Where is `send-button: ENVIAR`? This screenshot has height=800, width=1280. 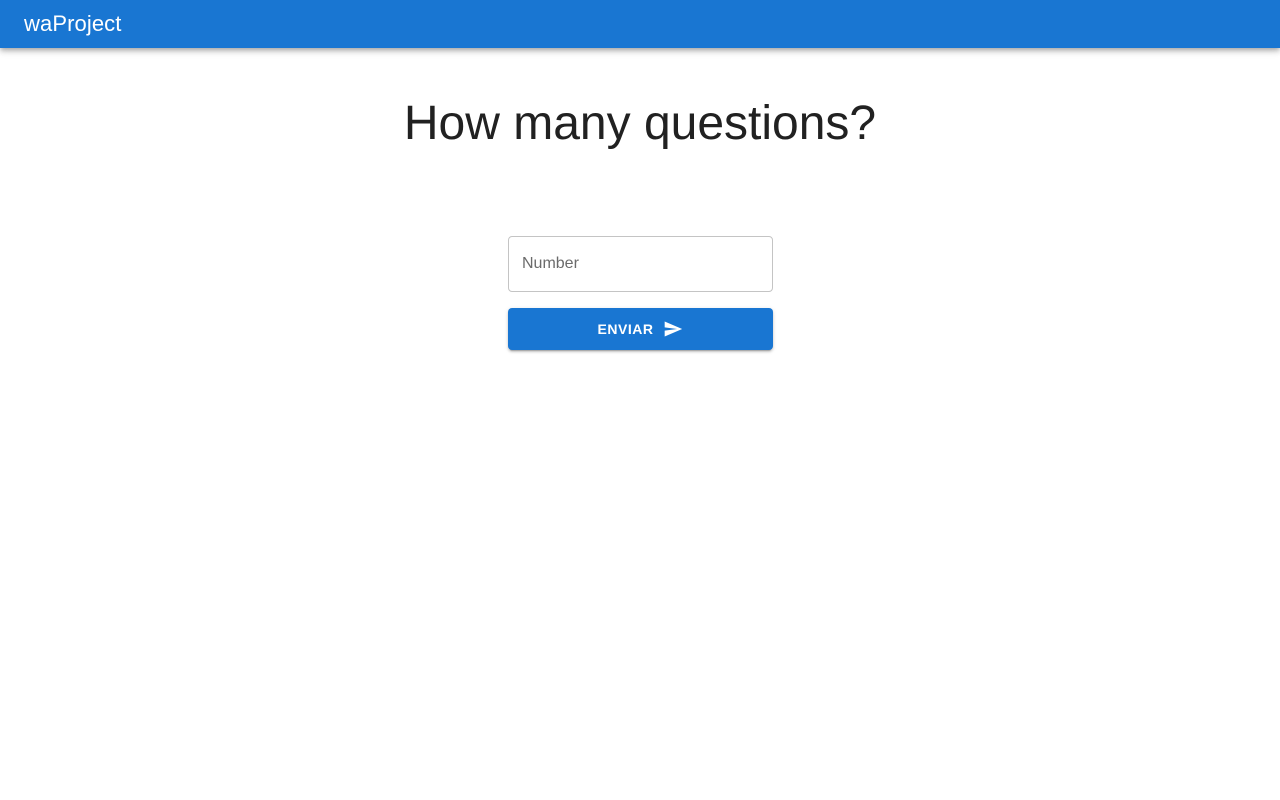 send-button: ENVIAR is located at coordinates (640, 329).